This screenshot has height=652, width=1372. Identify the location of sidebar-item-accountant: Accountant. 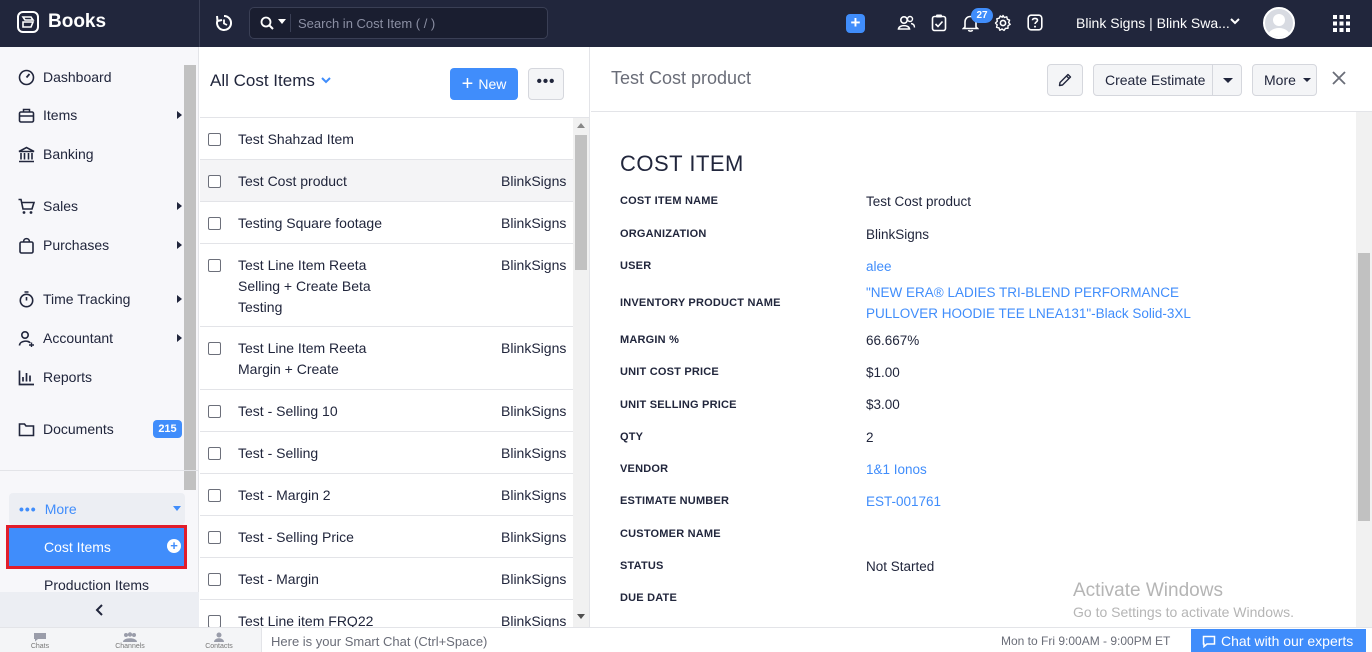
(92, 338).